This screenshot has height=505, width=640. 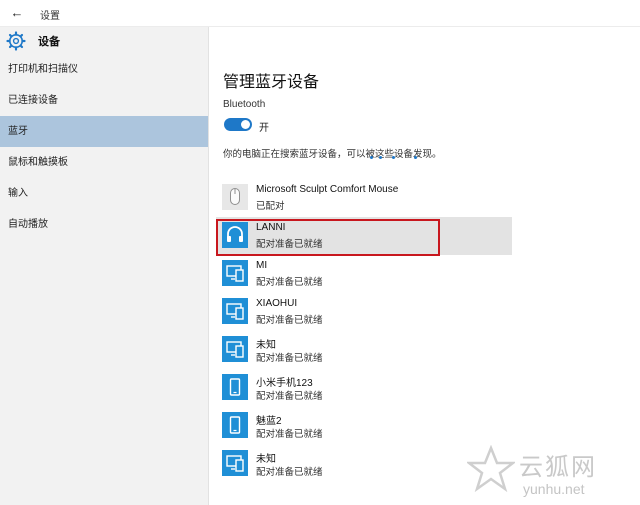 What do you see at coordinates (244, 104) in the screenshot?
I see `bluetooth-label: Bluetooth` at bounding box center [244, 104].